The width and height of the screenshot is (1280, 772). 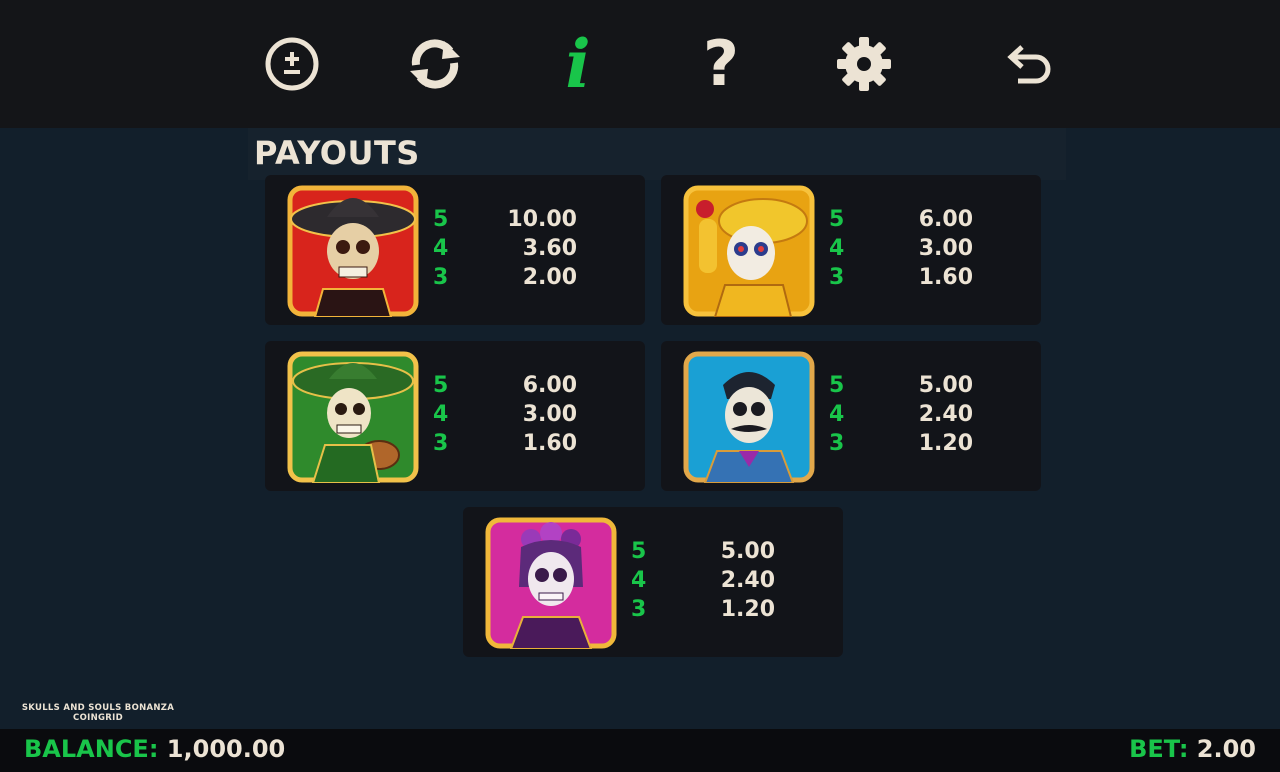 I want to click on game-logo: SKULLS AND SOULS BONANZA COINGRID, so click(x=98, y=713).